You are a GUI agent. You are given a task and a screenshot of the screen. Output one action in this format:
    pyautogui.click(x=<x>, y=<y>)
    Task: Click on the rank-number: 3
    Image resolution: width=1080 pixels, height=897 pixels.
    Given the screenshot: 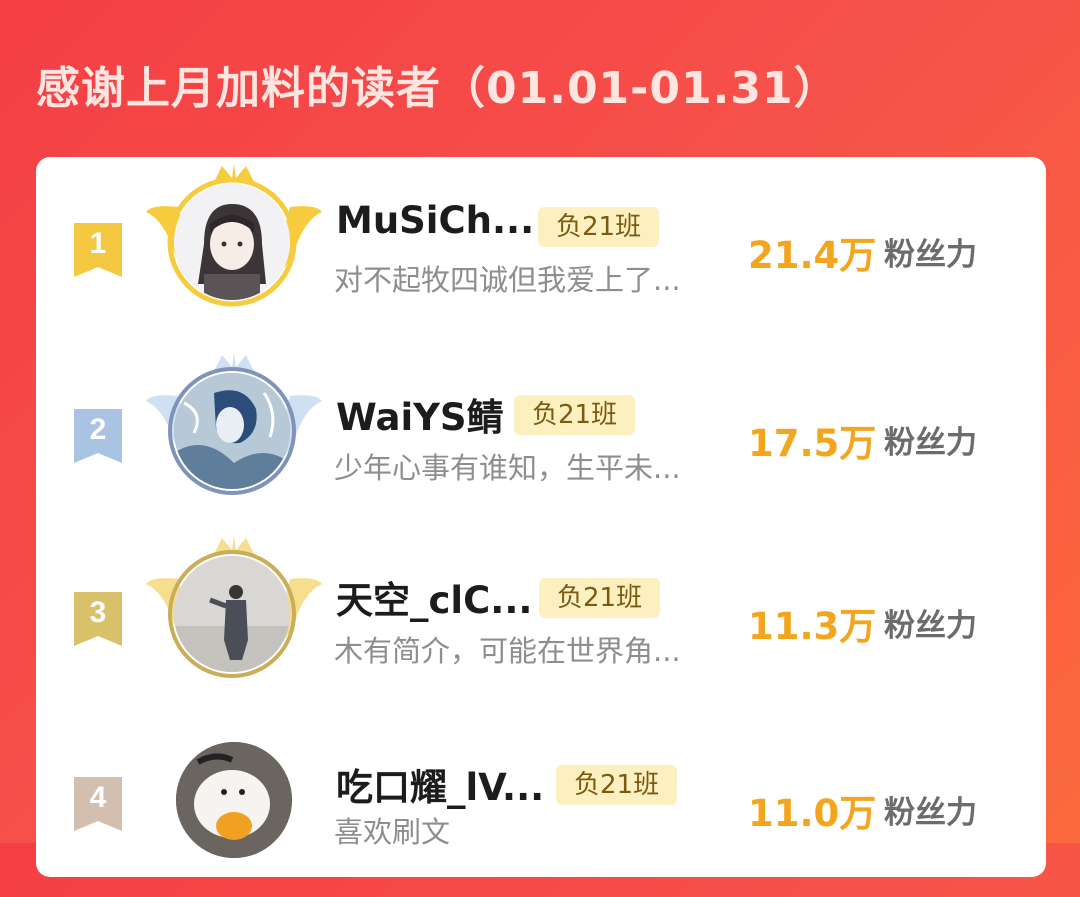 What is the action you would take?
    pyautogui.click(x=98, y=612)
    